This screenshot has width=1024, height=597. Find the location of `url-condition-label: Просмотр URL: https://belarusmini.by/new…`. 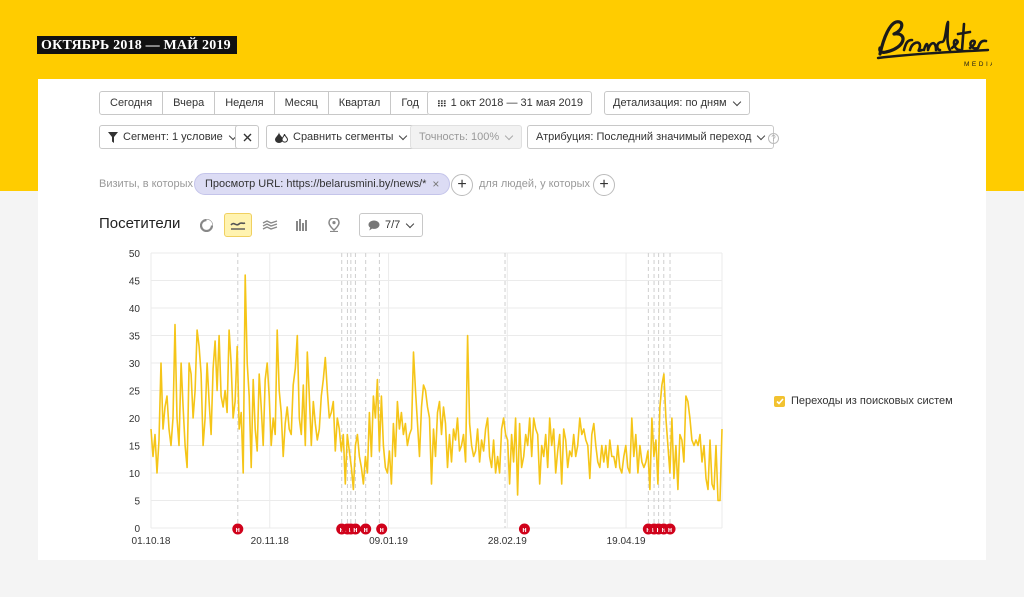

url-condition-label: Просмотр URL: https://belarusmini.by/new… is located at coordinates (316, 184).